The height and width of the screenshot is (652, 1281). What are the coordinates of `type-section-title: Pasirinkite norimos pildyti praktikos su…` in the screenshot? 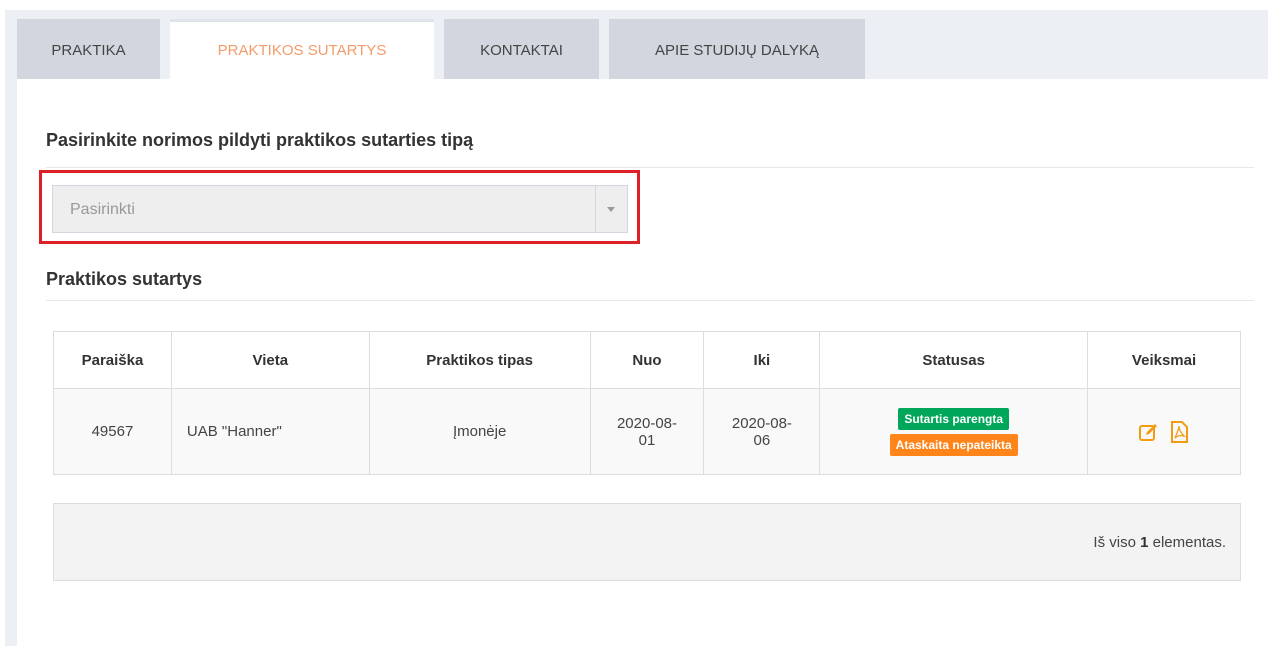 It's located at (260, 140).